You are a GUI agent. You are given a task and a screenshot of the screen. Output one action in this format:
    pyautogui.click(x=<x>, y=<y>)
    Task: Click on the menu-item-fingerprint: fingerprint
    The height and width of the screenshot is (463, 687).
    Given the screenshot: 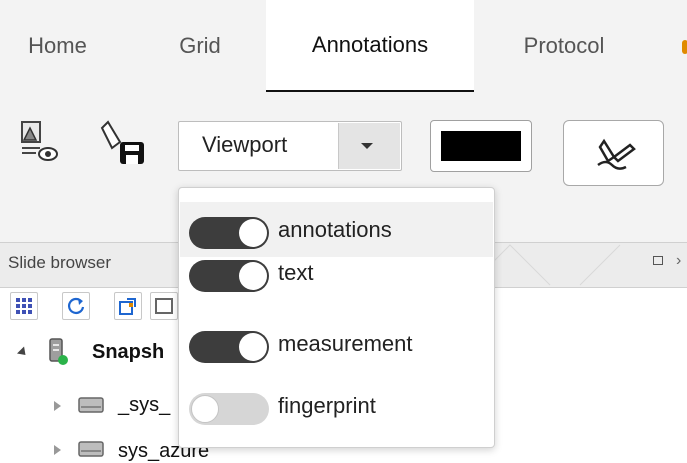 What is the action you would take?
    pyautogui.click(x=336, y=405)
    